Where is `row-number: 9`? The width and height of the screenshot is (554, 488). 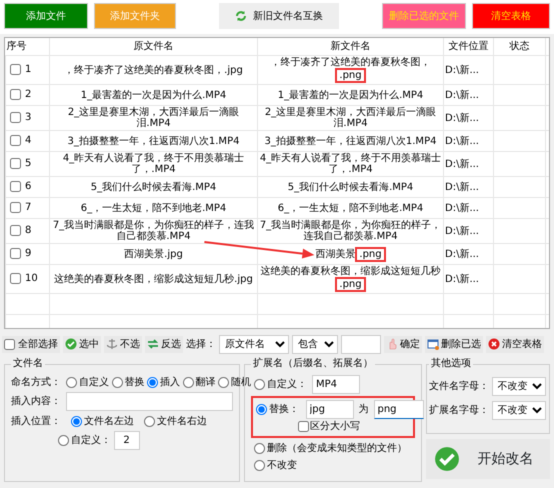
row-number: 9 is located at coordinates (28, 254).